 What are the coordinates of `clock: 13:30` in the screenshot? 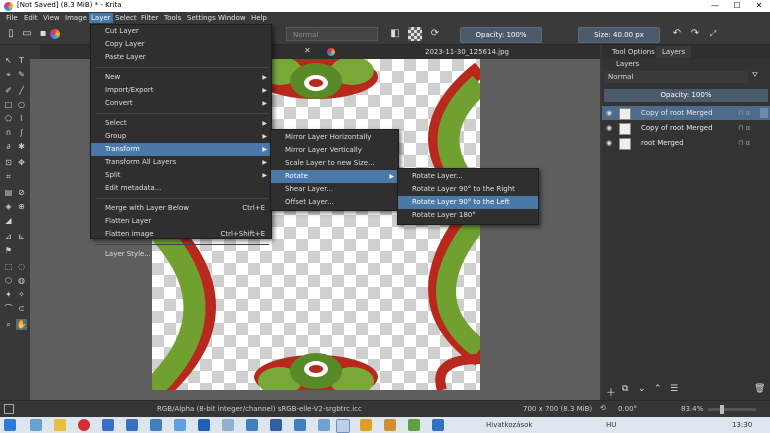 It's located at (742, 425).